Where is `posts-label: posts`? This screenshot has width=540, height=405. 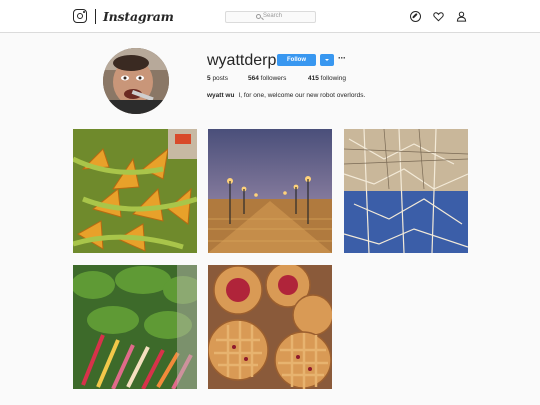 posts-label: posts is located at coordinates (220, 78).